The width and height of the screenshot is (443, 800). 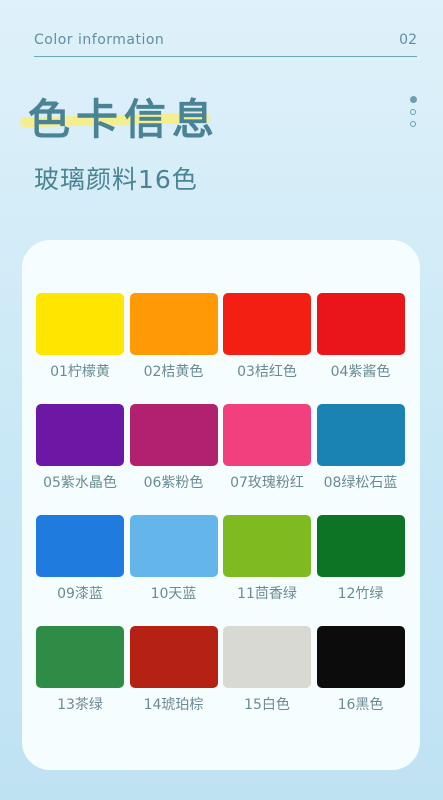 I want to click on swatch-item: 01柠檬黄, so click(x=80, y=337).